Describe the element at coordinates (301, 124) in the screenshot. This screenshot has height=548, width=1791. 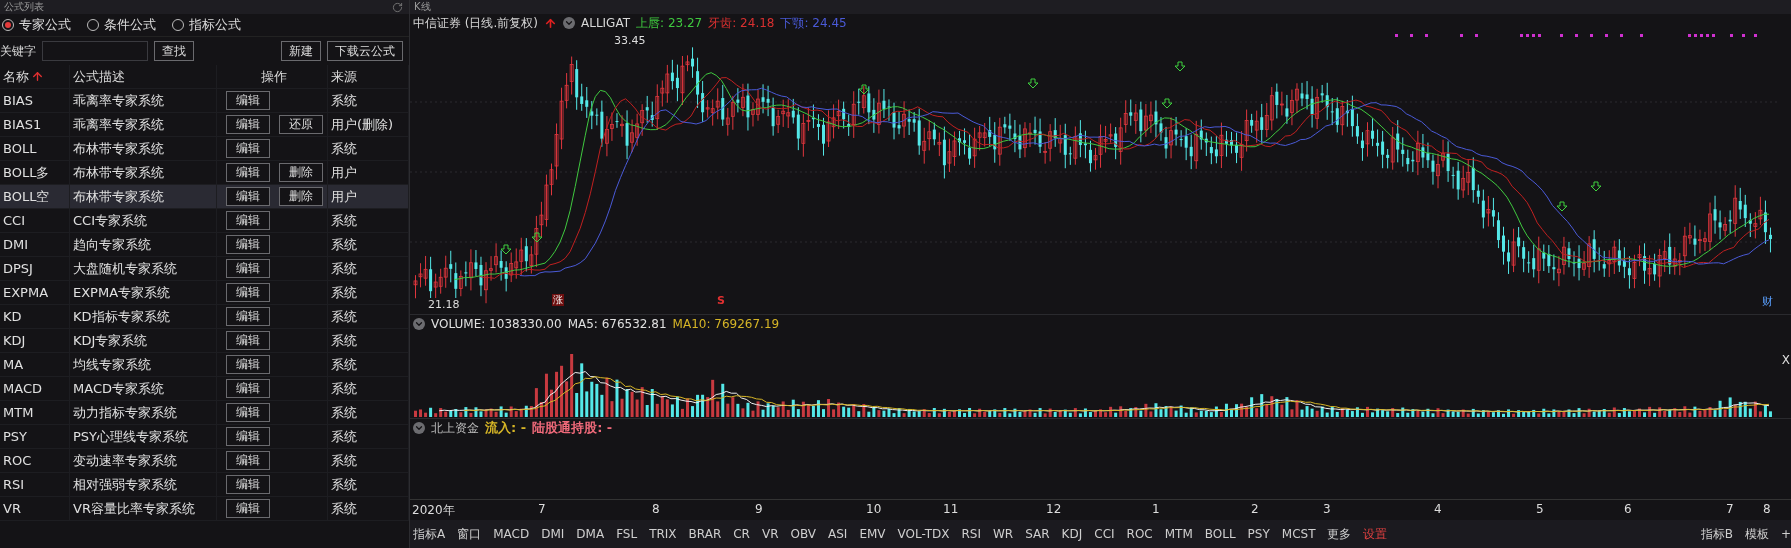
I see `action-button: 还原` at that location.